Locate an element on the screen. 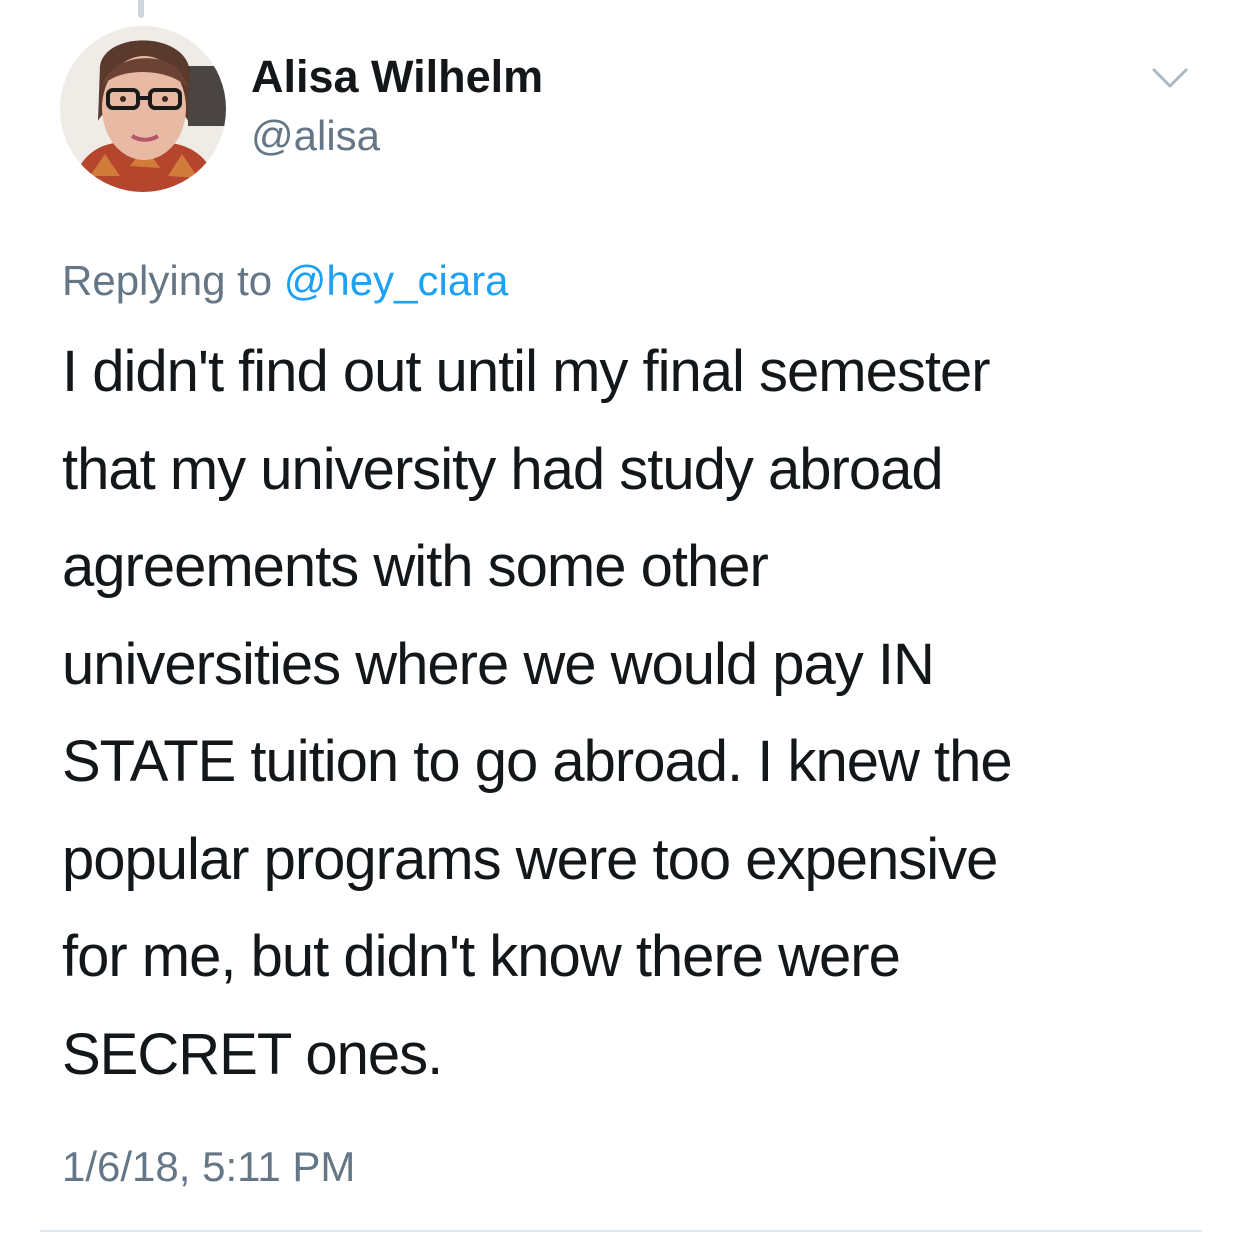  tweet-menu-button is located at coordinates (1170, 77).